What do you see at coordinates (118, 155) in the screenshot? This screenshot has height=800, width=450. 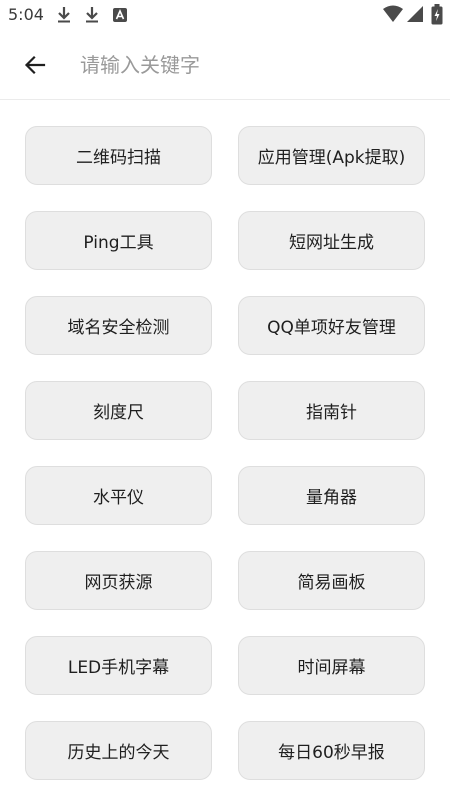 I see `tool-button-qrcode-scan: 二维码扫描` at bounding box center [118, 155].